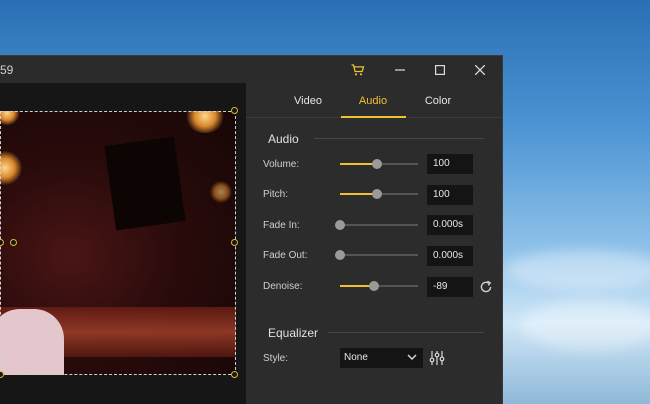  I want to click on tab-video: Video, so click(308, 101).